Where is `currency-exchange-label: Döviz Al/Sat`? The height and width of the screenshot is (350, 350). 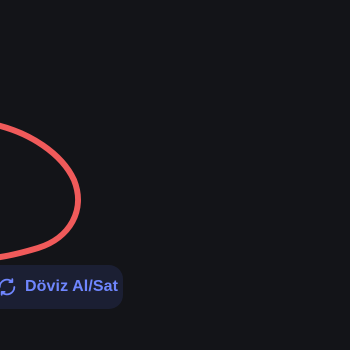 currency-exchange-label: Döviz Al/Sat is located at coordinates (72, 286).